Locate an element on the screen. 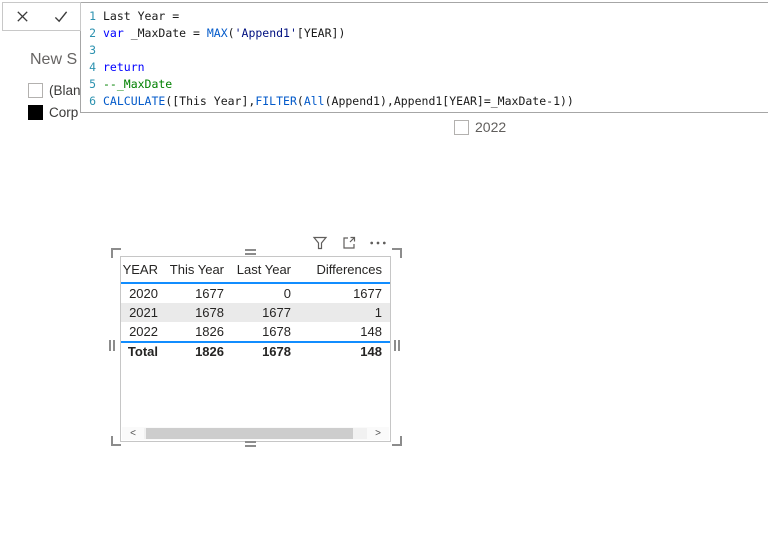 Image resolution: width=768 pixels, height=552 pixels. code-line: 4 return is located at coordinates (424, 67).